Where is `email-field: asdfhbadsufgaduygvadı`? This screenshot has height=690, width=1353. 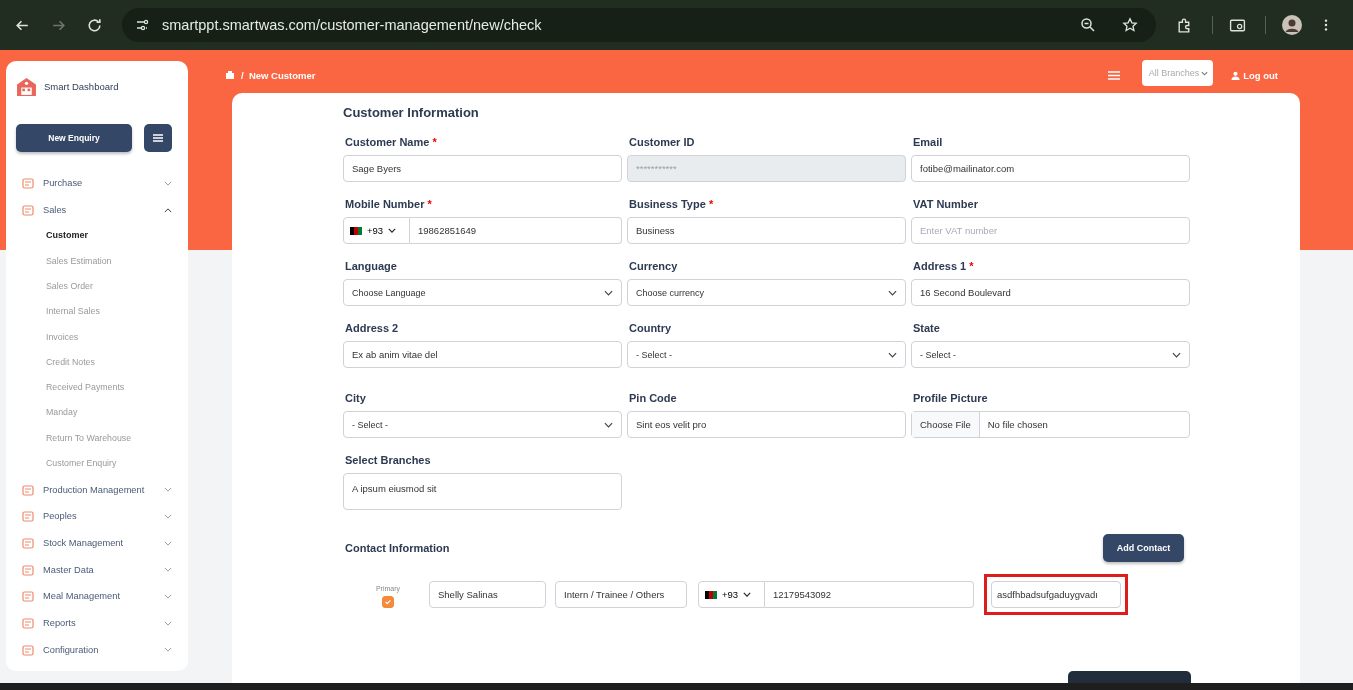 email-field: asdfhbadsufgaduygvadı is located at coordinates (1056, 594).